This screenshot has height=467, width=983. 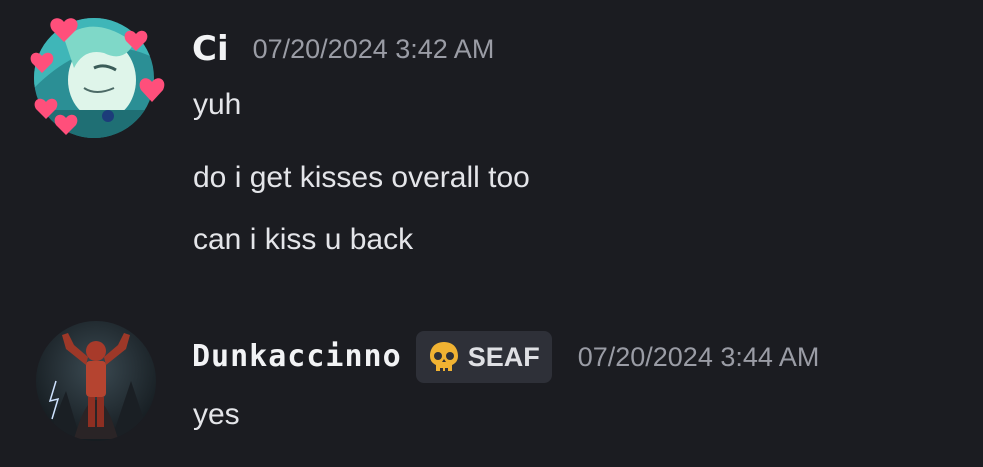 What do you see at coordinates (699, 357) in the screenshot?
I see `timestamp: 07/20/2024 3:44 AM` at bounding box center [699, 357].